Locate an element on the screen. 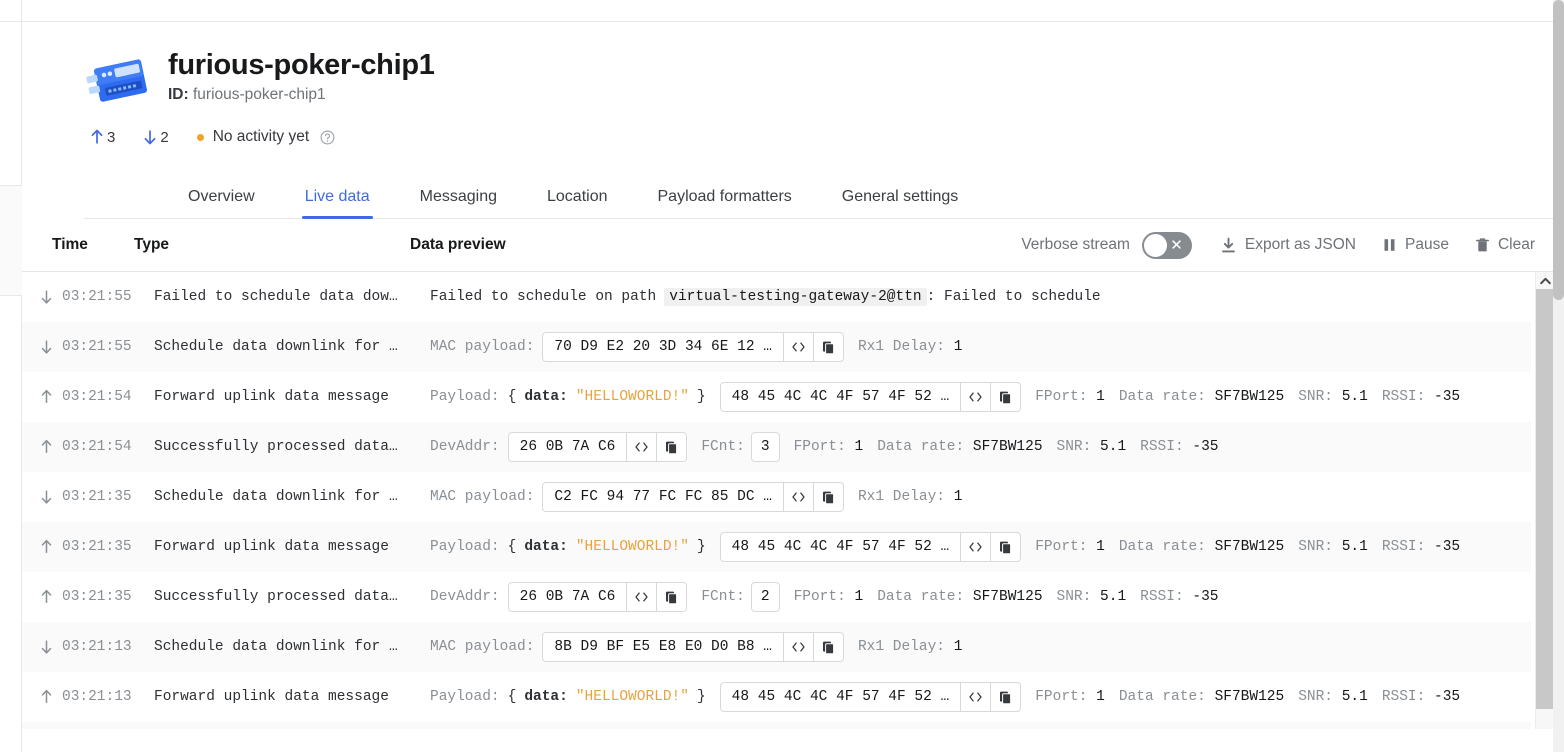 The image size is (1564, 752). page-scrollbar is located at coordinates (1558, 376).